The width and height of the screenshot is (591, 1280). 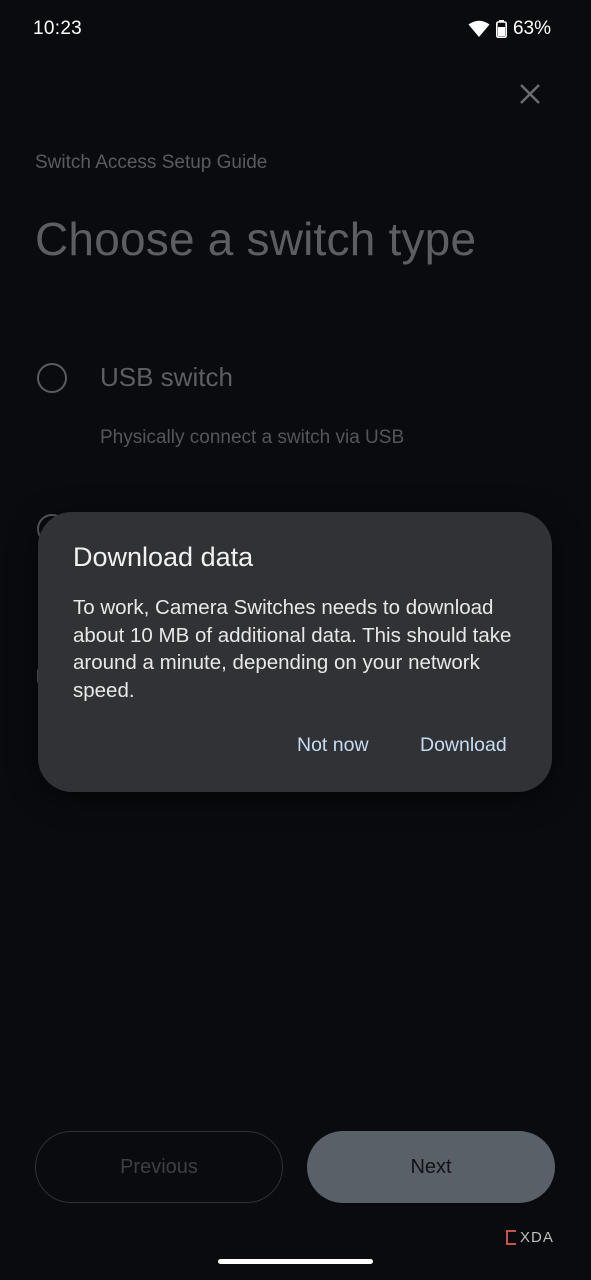 What do you see at coordinates (537, 1237) in the screenshot?
I see `xda-watermark-text: XDA` at bounding box center [537, 1237].